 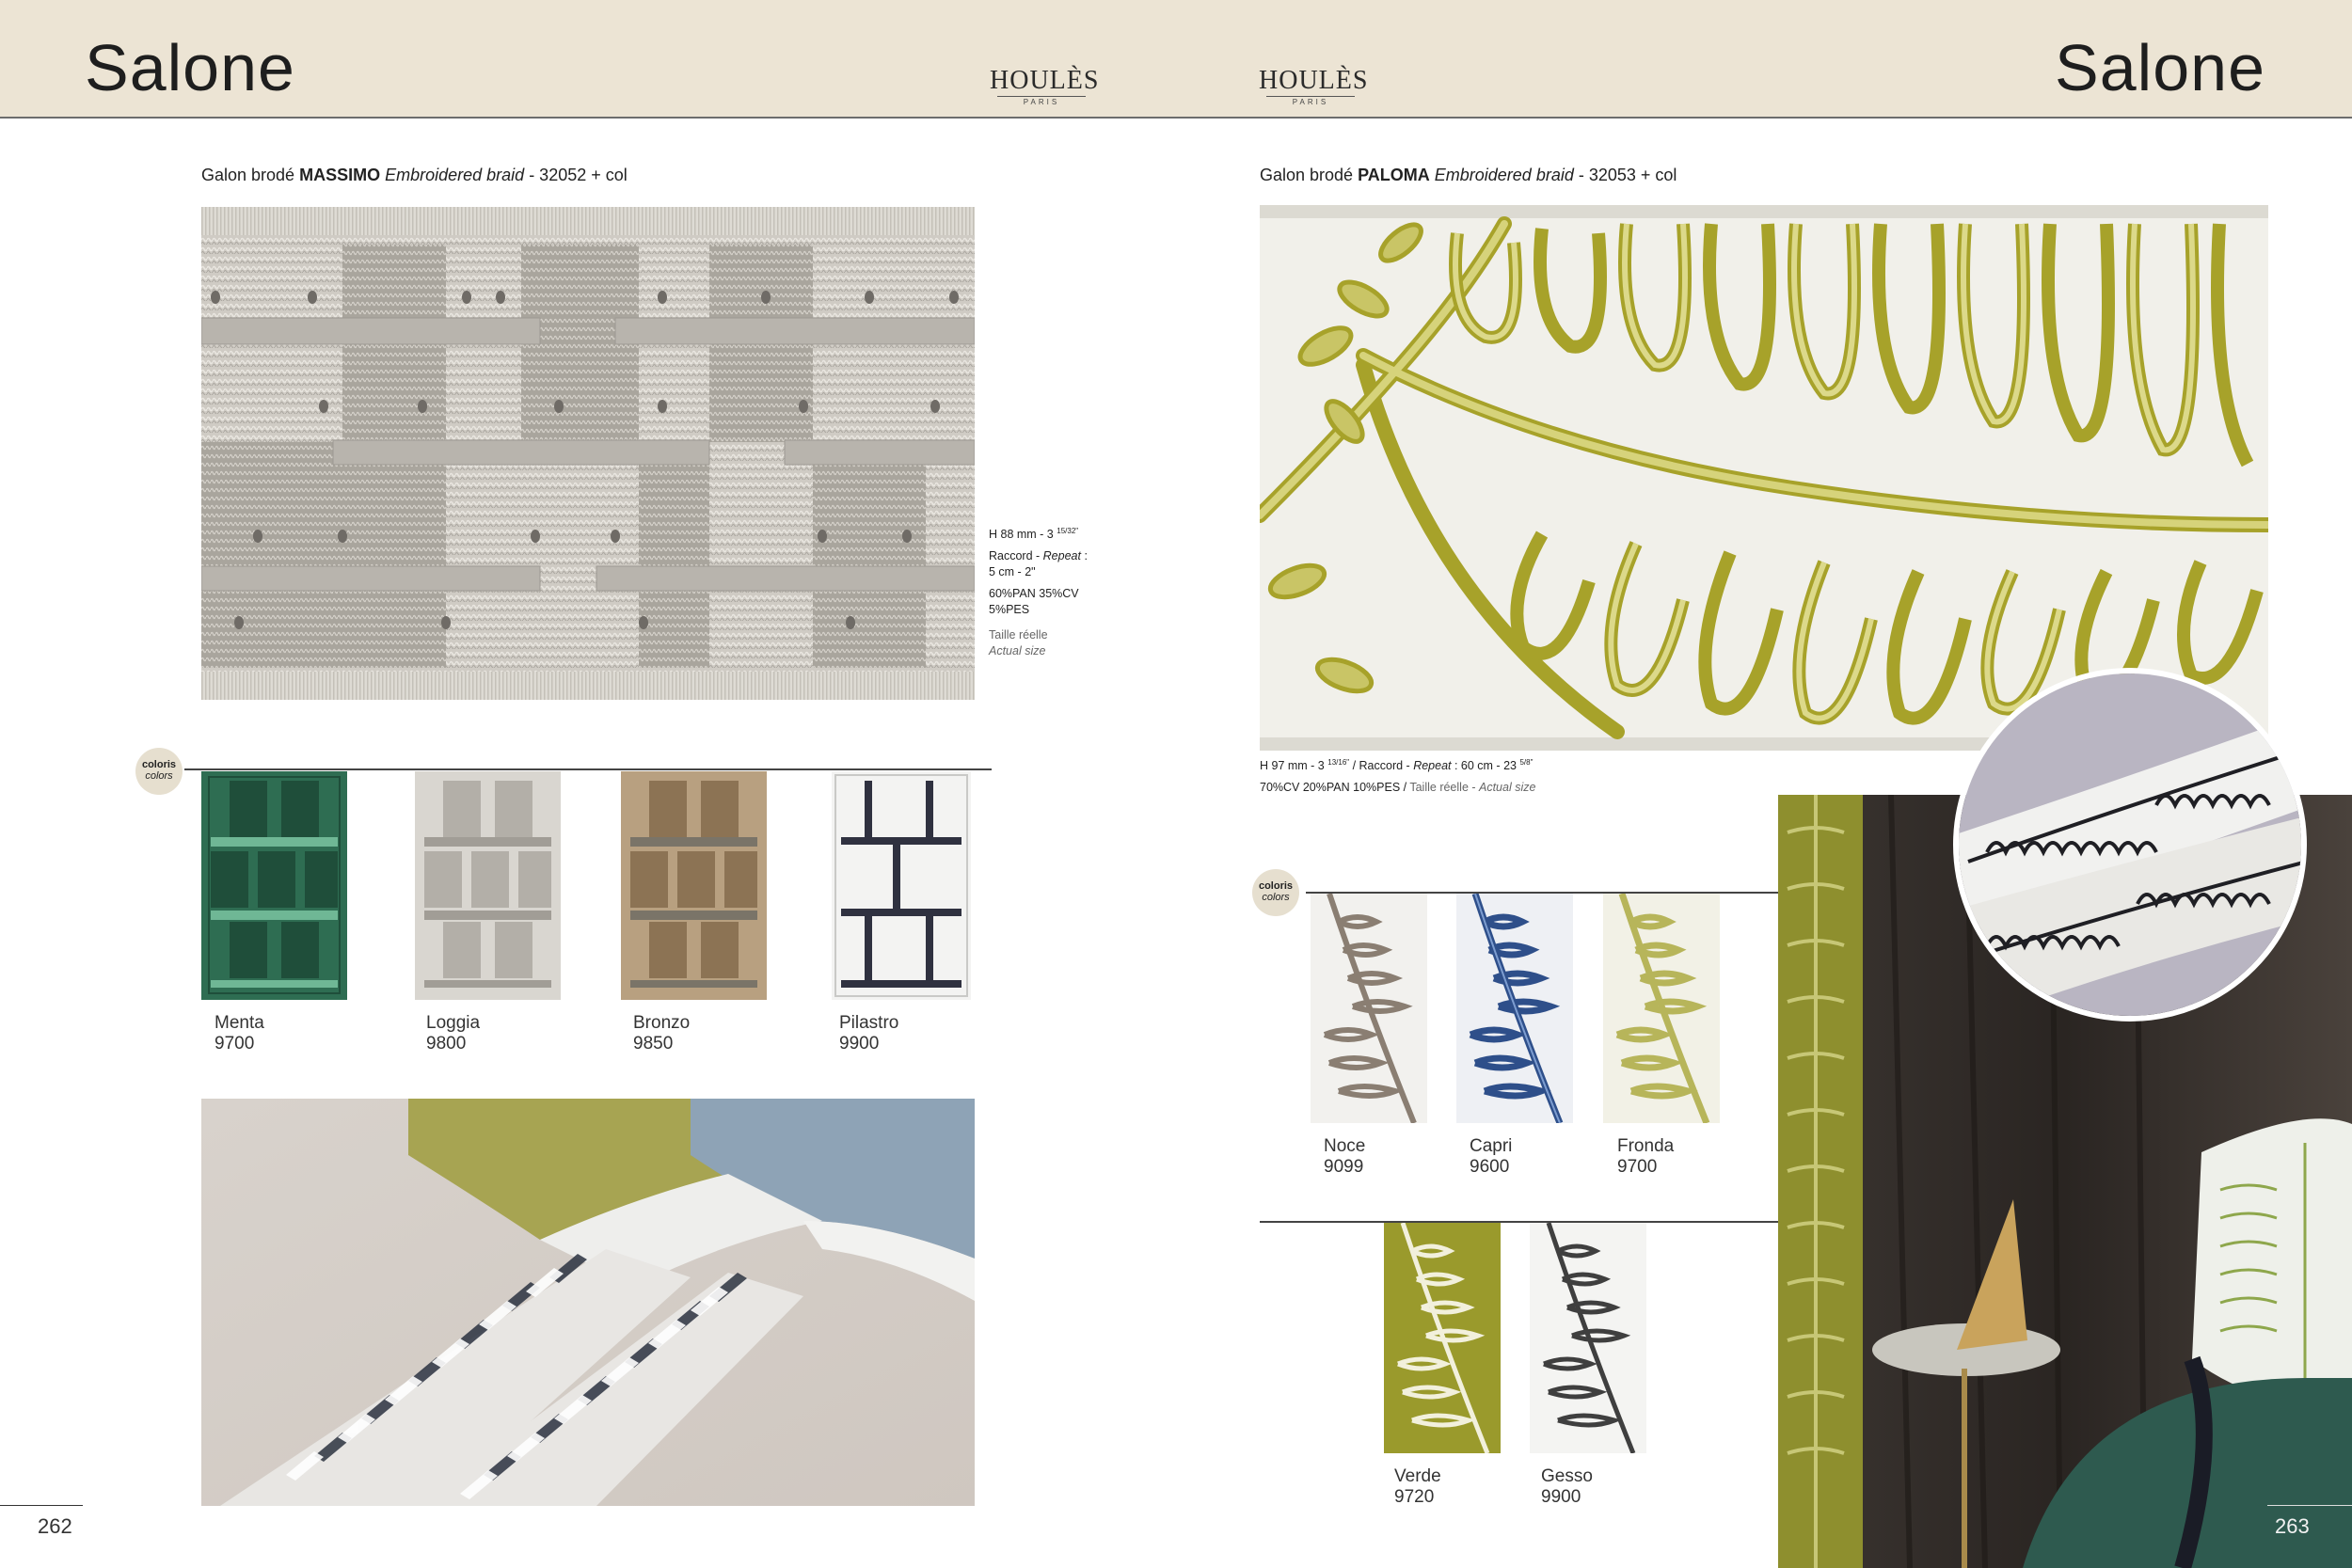 What do you see at coordinates (488, 885) in the screenshot?
I see `swatch-loggia` at bounding box center [488, 885].